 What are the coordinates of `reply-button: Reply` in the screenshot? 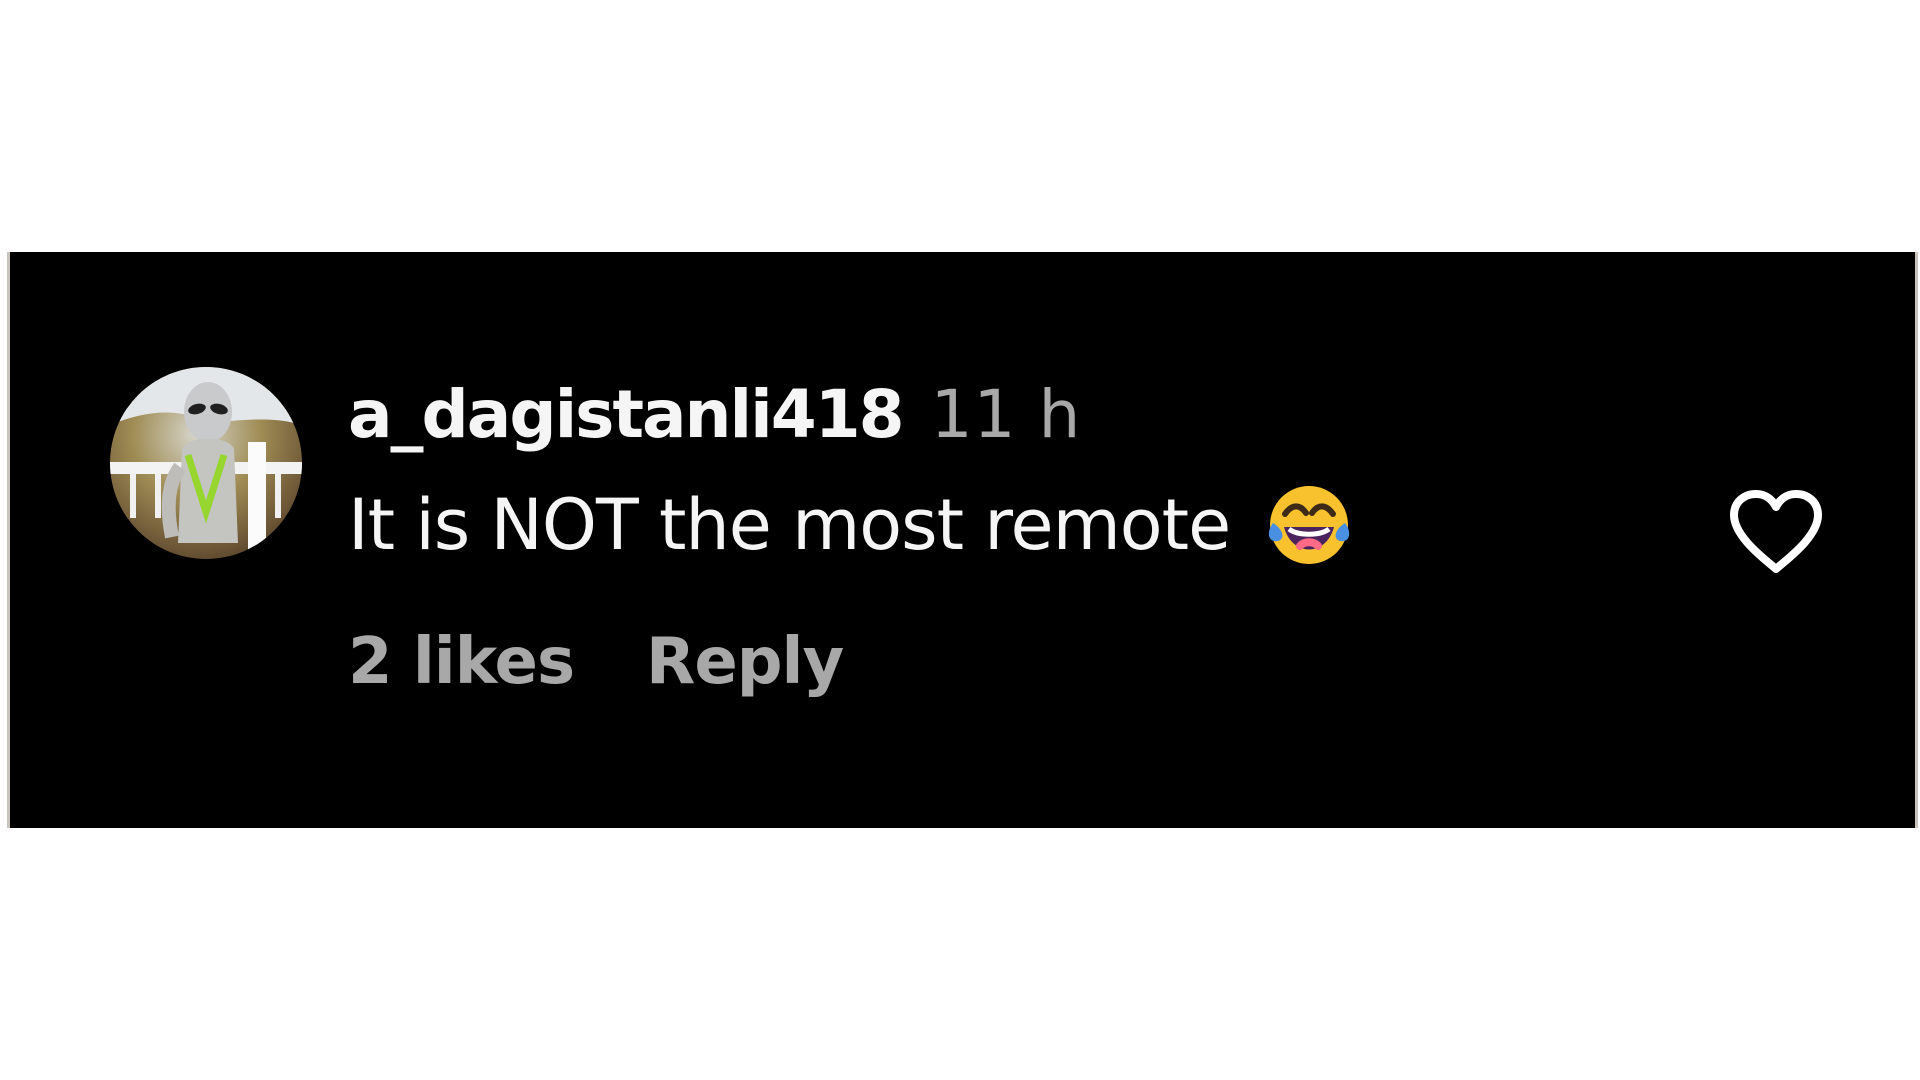 It's located at (745, 662).